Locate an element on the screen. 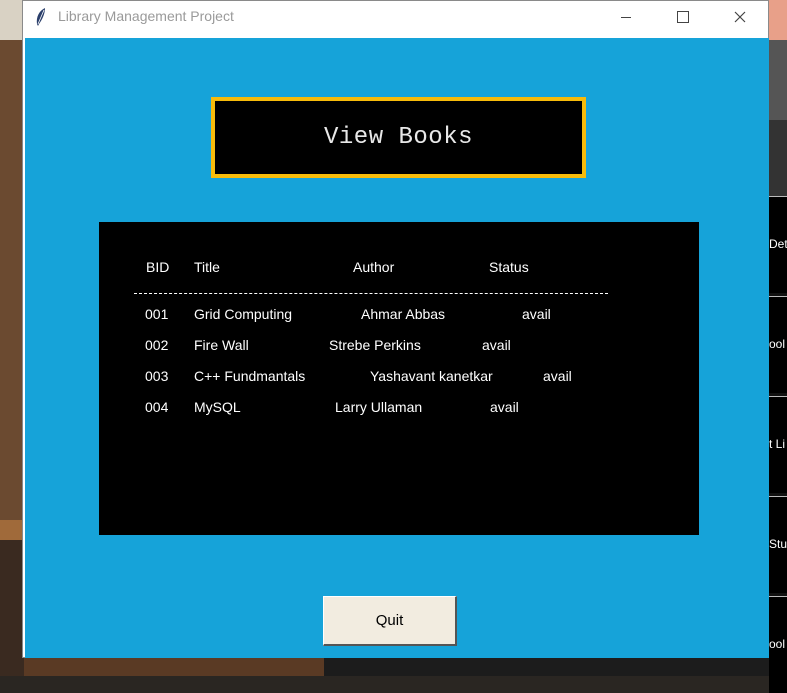  heading-frame: View Books is located at coordinates (398, 137).